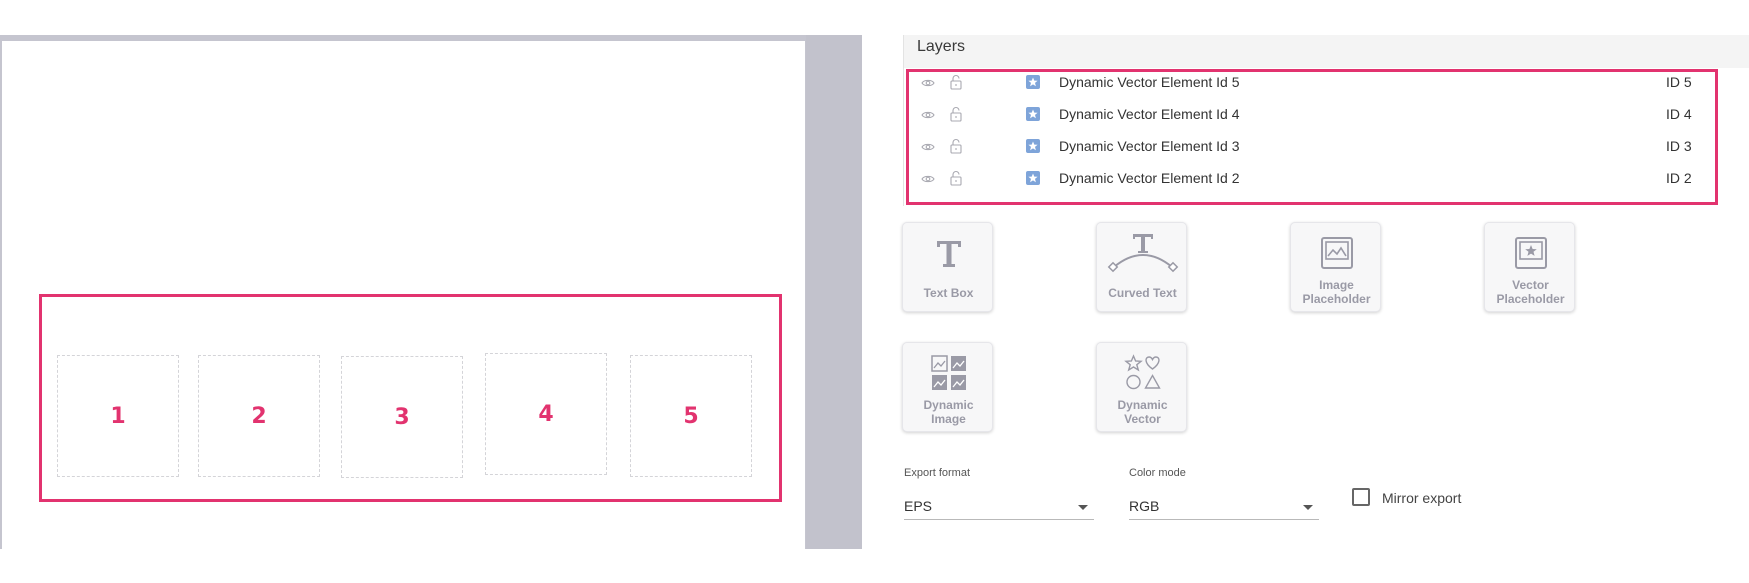 The image size is (1749, 583). I want to click on dynamic-image-icon, so click(948, 372).